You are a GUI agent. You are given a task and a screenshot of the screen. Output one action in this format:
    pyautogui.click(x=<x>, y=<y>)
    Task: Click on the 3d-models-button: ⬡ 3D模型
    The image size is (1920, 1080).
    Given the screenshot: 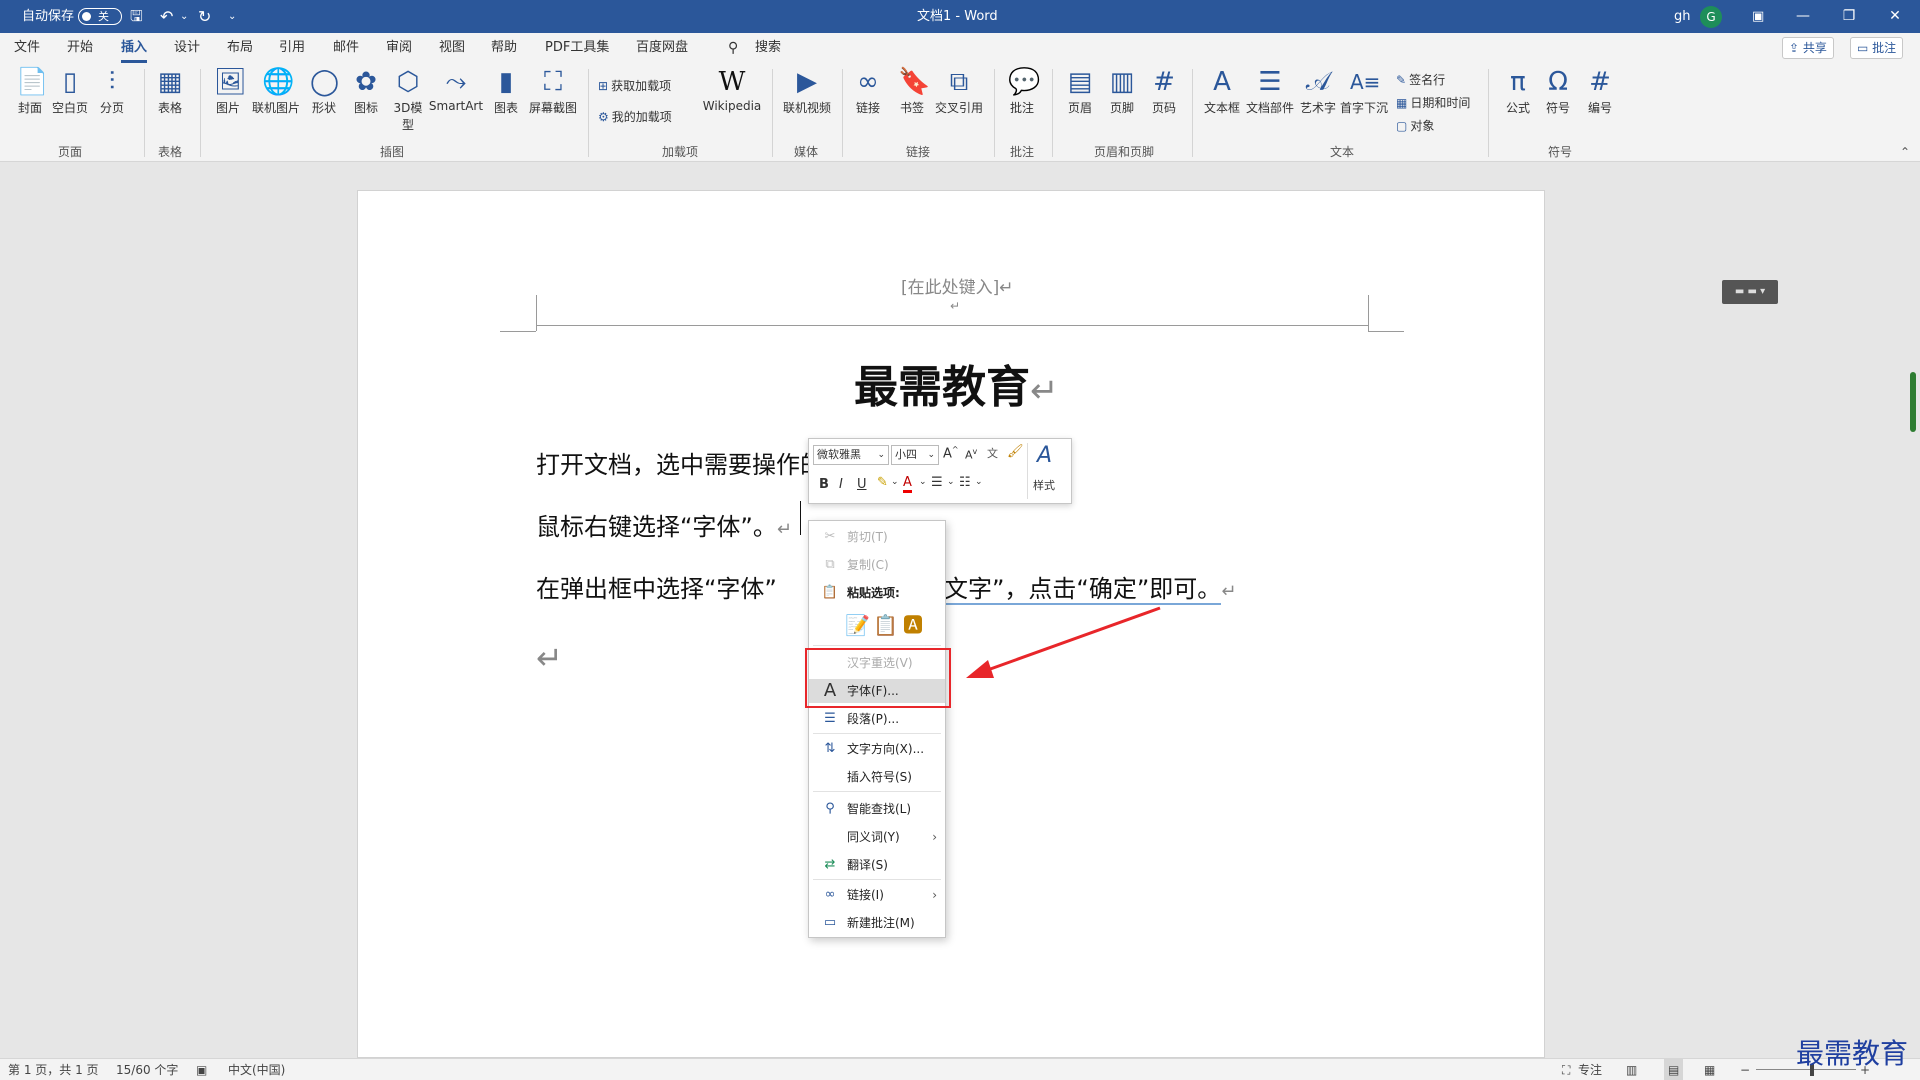 What is the action you would take?
    pyautogui.click(x=408, y=100)
    